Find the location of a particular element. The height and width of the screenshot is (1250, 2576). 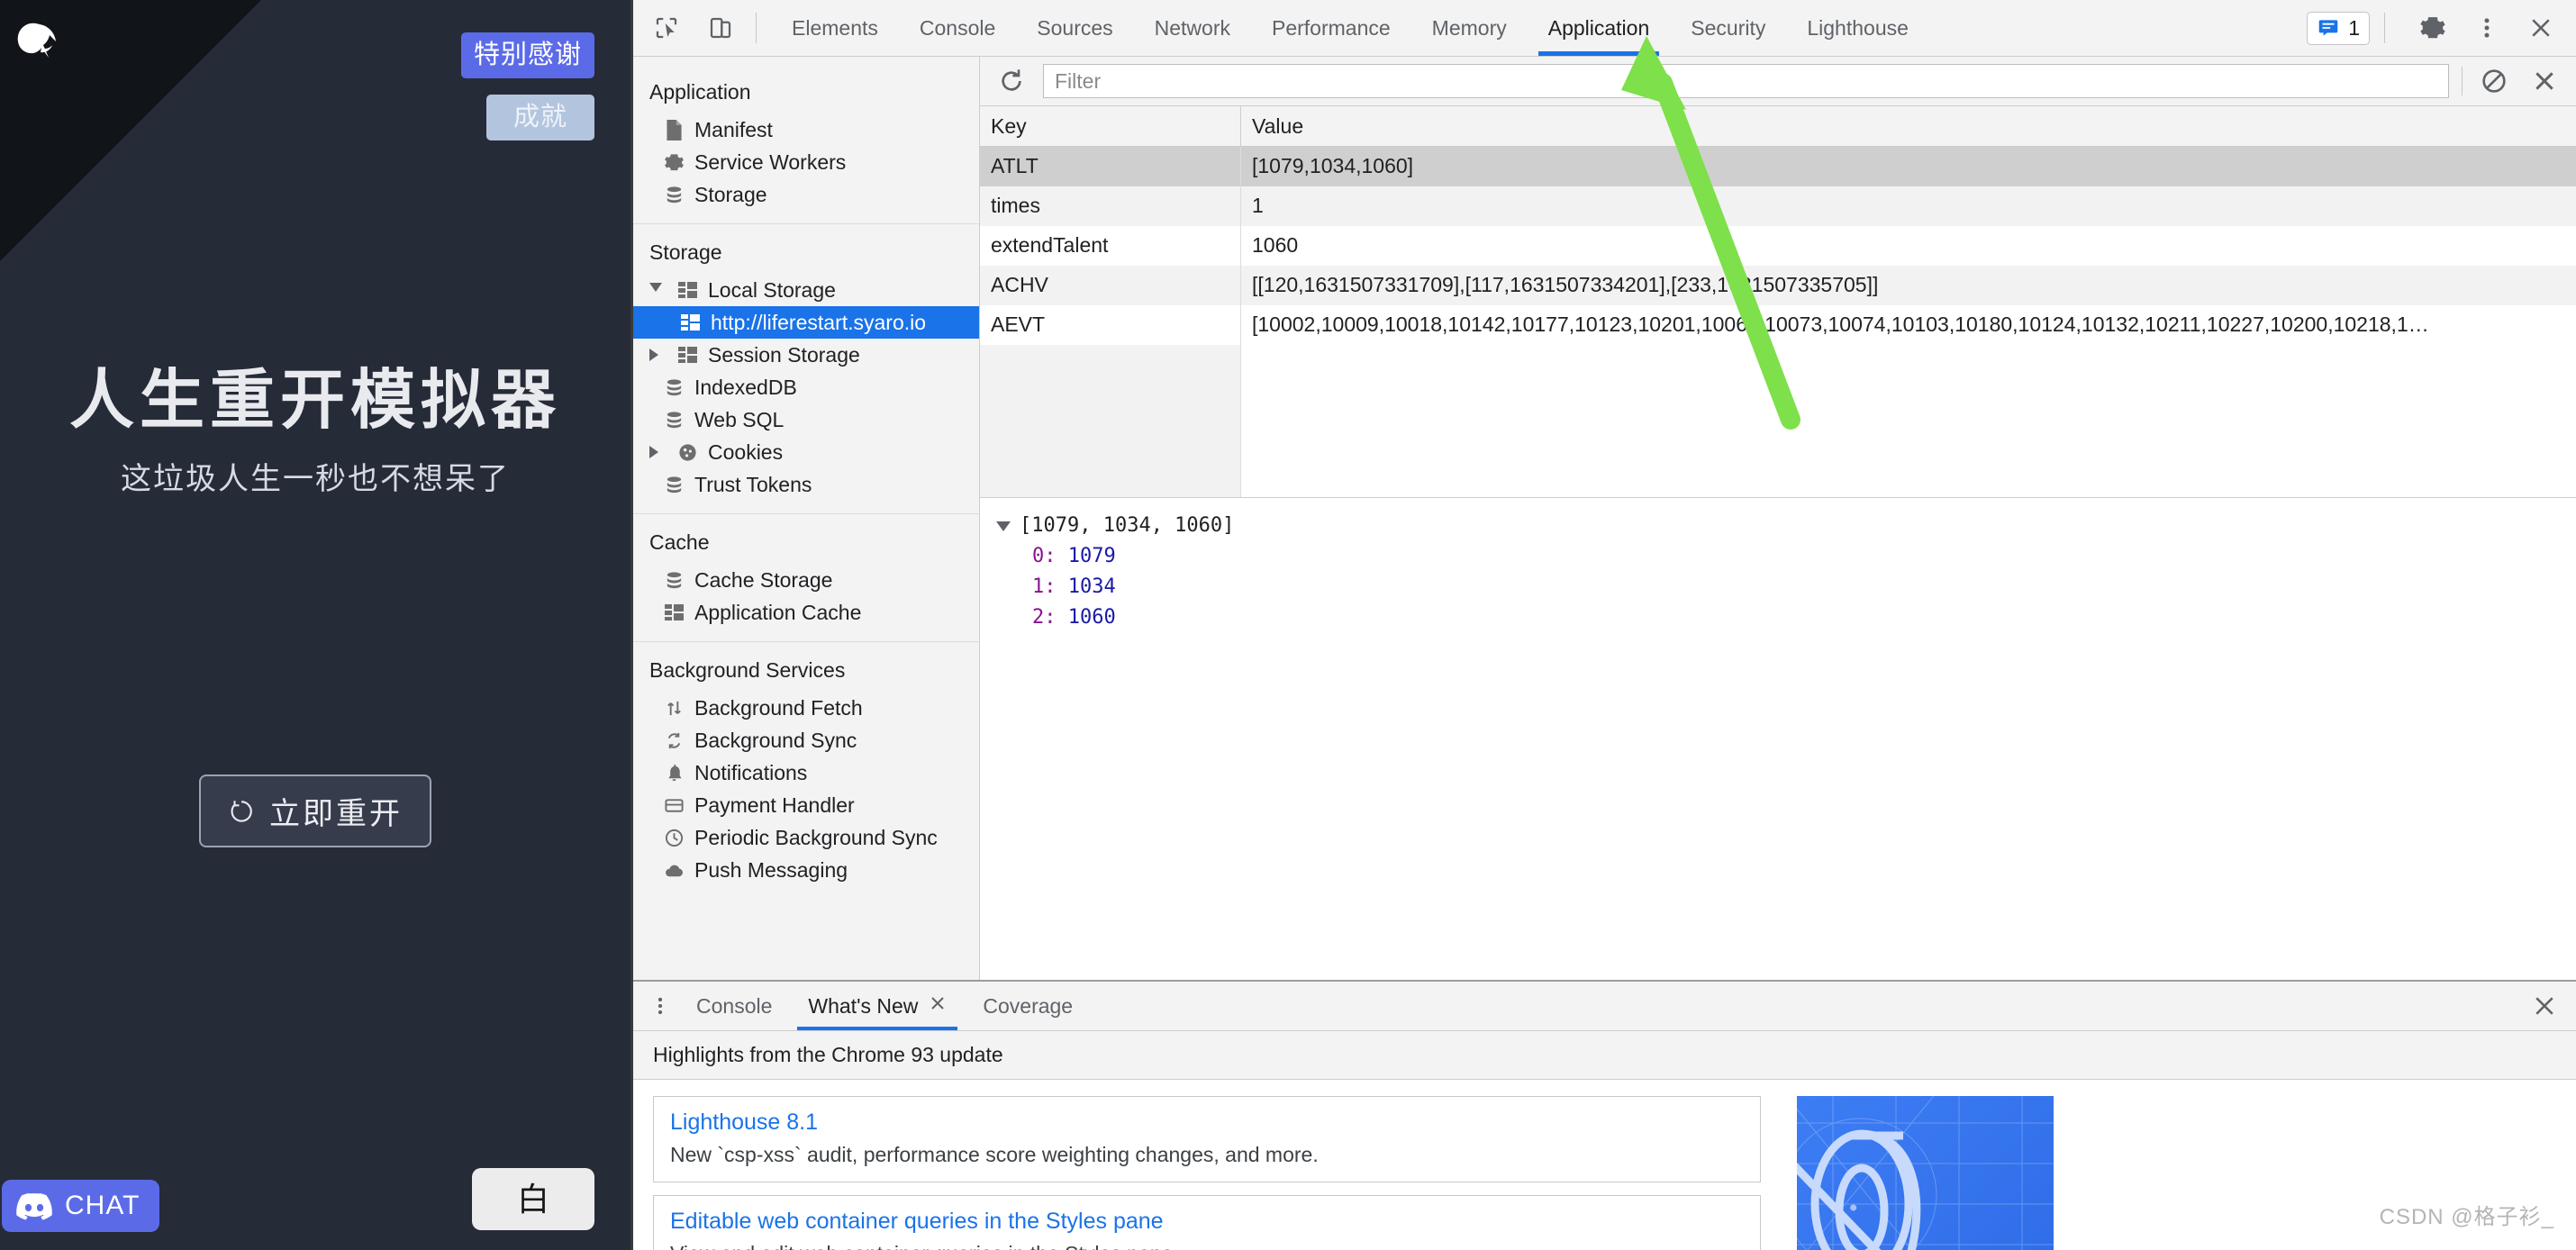

sidebar-item-label: Session Storage is located at coordinates (784, 354).